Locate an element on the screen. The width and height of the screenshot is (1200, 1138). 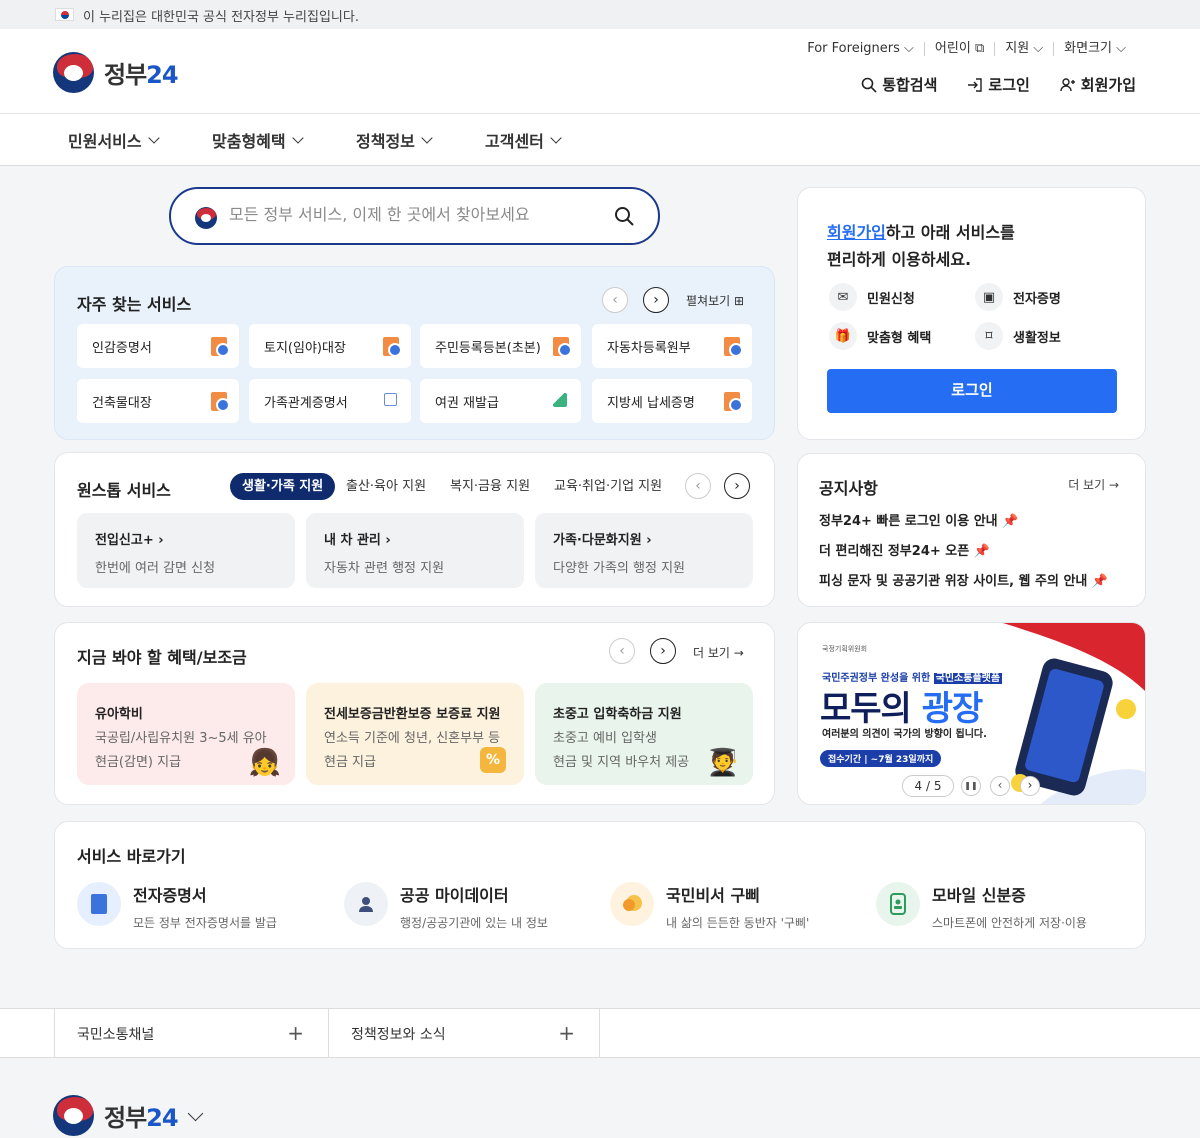
service-tile: 토지(임야)대장 is located at coordinates (330, 346).